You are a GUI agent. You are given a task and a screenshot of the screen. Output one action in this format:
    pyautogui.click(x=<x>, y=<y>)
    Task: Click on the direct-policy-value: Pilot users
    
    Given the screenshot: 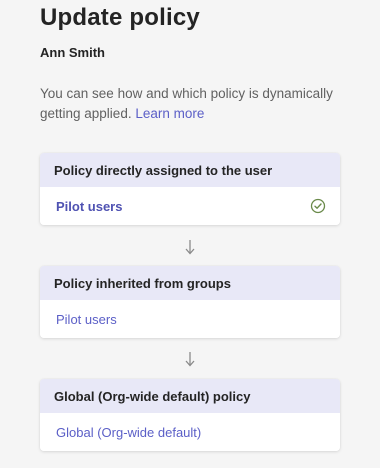 What is the action you would take?
    pyautogui.click(x=89, y=206)
    